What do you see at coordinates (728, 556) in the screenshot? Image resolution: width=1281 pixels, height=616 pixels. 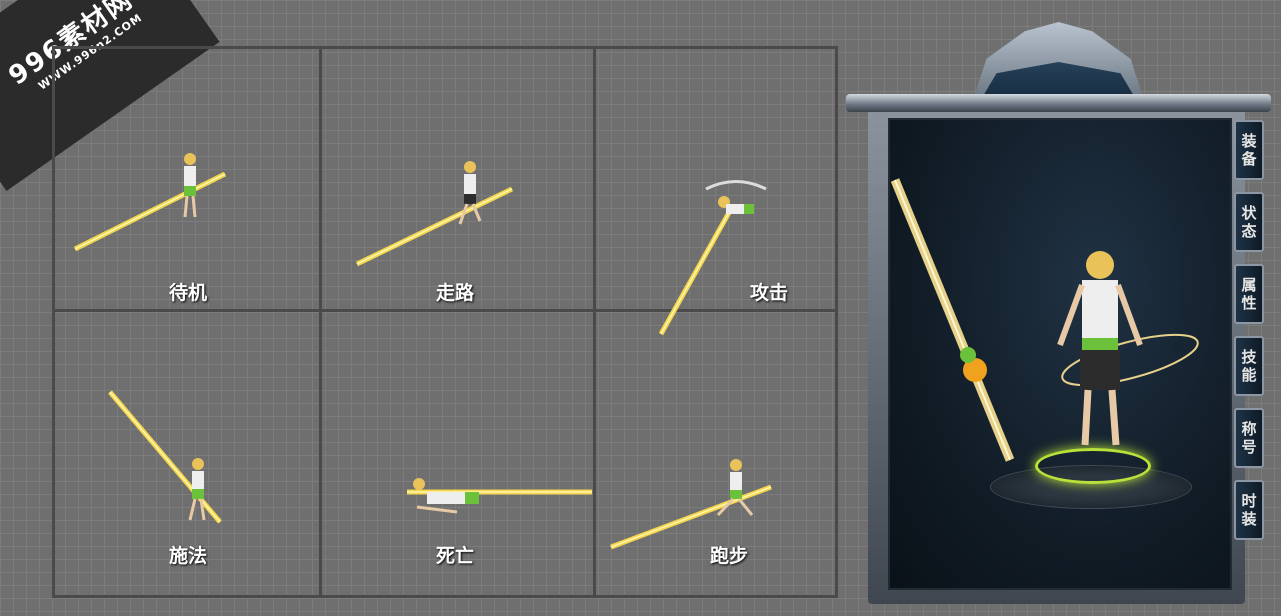 I see `anim-label: 跑步` at bounding box center [728, 556].